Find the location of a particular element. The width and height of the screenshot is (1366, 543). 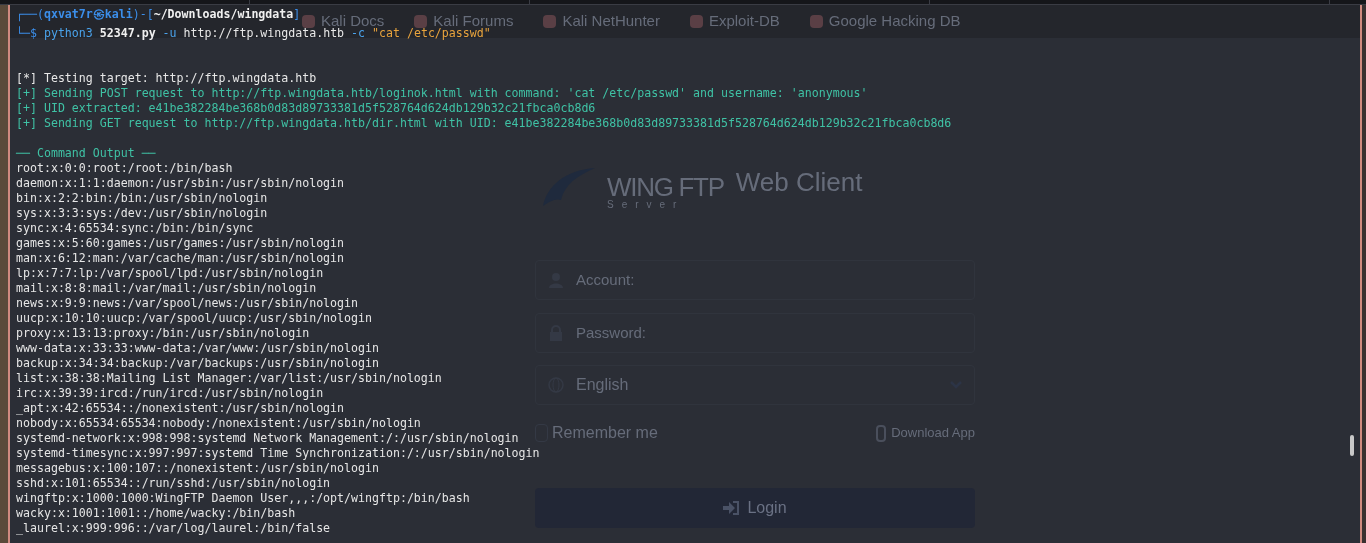

brand-subtitle: Server is located at coordinates (646, 205).